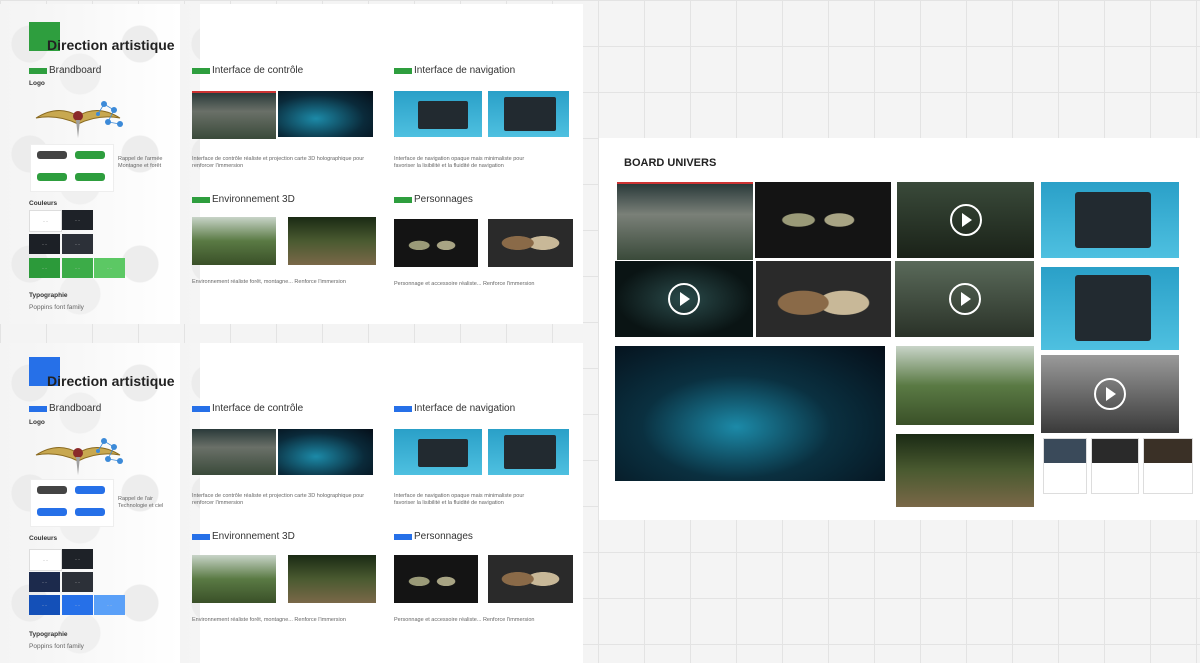 Image resolution: width=1200 pixels, height=663 pixels. Describe the element at coordinates (140, 162) in the screenshot. I see `logo-caption: Rappel de l'armée Montagne et forêt` at that location.